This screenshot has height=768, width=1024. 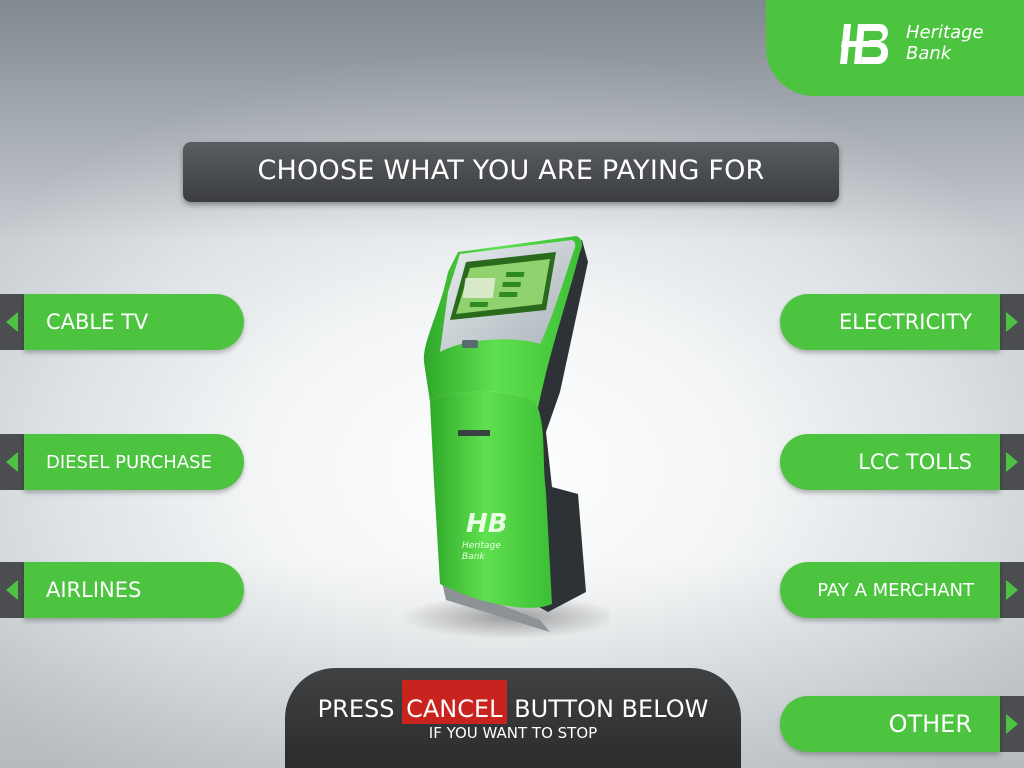 What do you see at coordinates (945, 32) in the screenshot?
I see `brand-name-line1: Heritage` at bounding box center [945, 32].